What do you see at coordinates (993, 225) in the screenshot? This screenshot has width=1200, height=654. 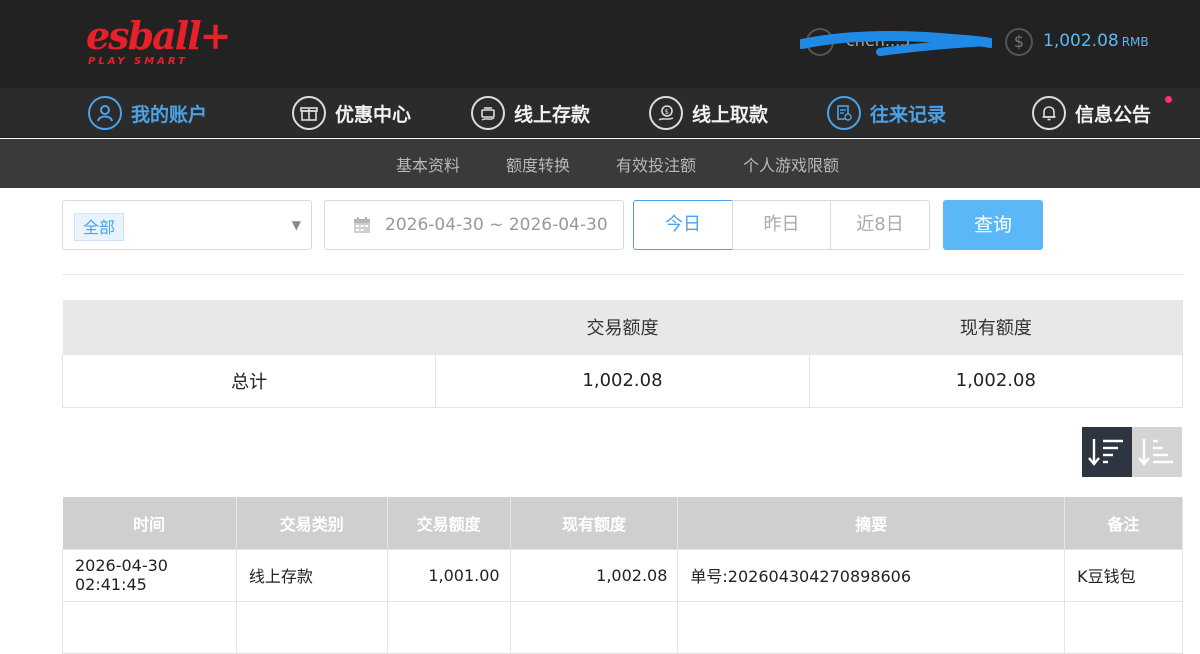 I see `query-button: 查询` at bounding box center [993, 225].